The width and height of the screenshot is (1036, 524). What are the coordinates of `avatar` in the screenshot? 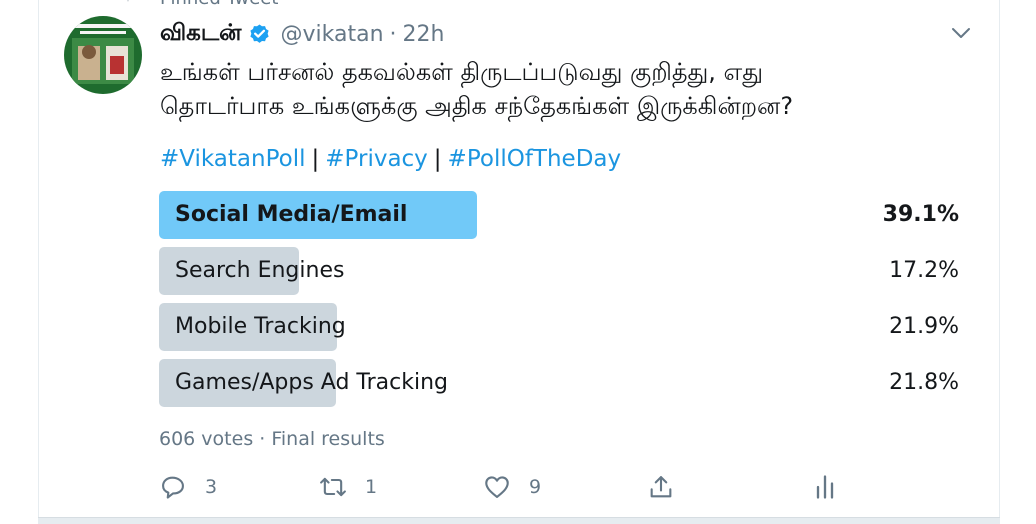 It's located at (103, 55).